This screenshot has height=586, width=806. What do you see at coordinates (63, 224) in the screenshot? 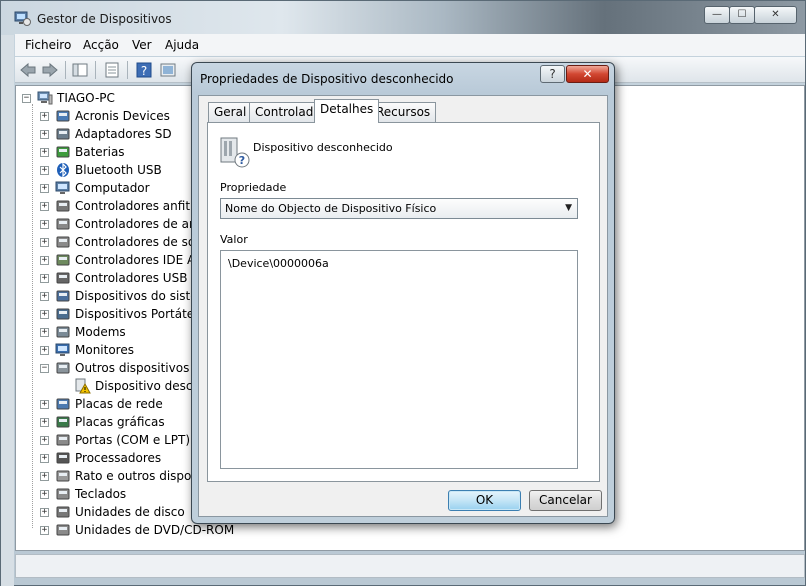
I see `storage-controller-icon` at bounding box center [63, 224].